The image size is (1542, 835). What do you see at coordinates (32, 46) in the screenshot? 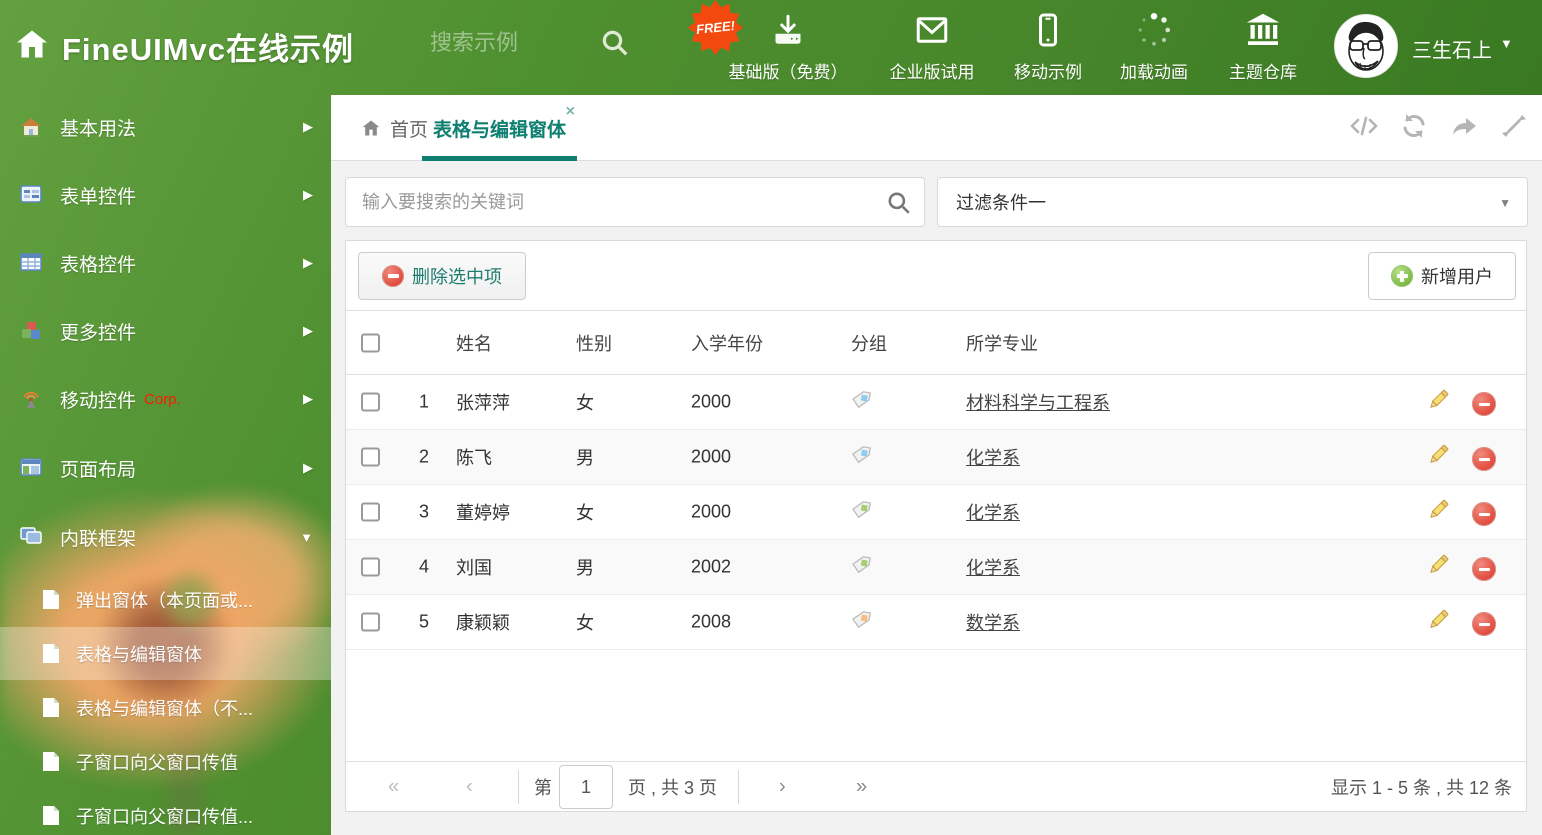
I see `home-logo-icon` at bounding box center [32, 46].